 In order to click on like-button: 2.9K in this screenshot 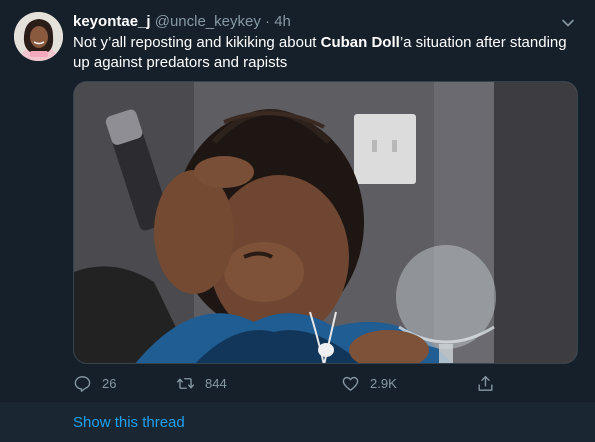, I will do `click(369, 383)`.